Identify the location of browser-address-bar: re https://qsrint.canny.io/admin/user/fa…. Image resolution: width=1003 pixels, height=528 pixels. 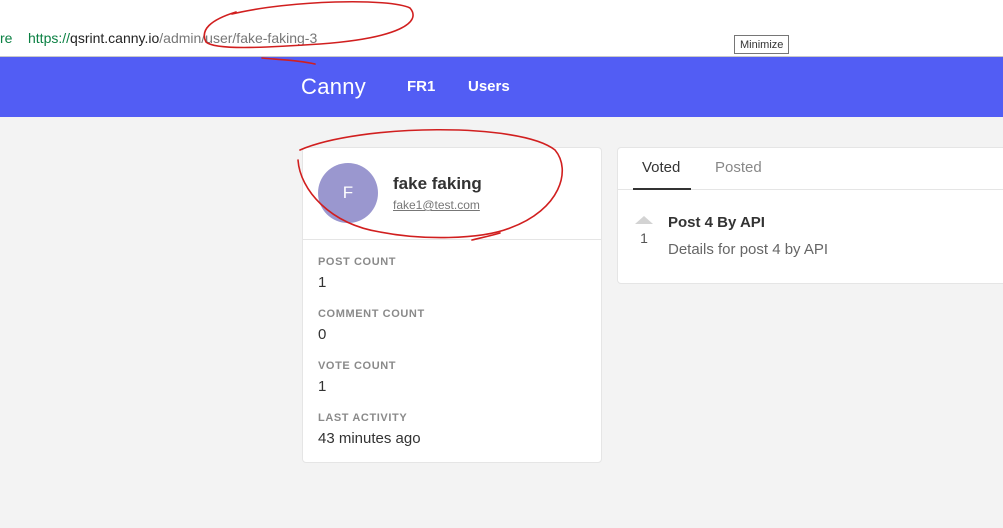
(501, 28).